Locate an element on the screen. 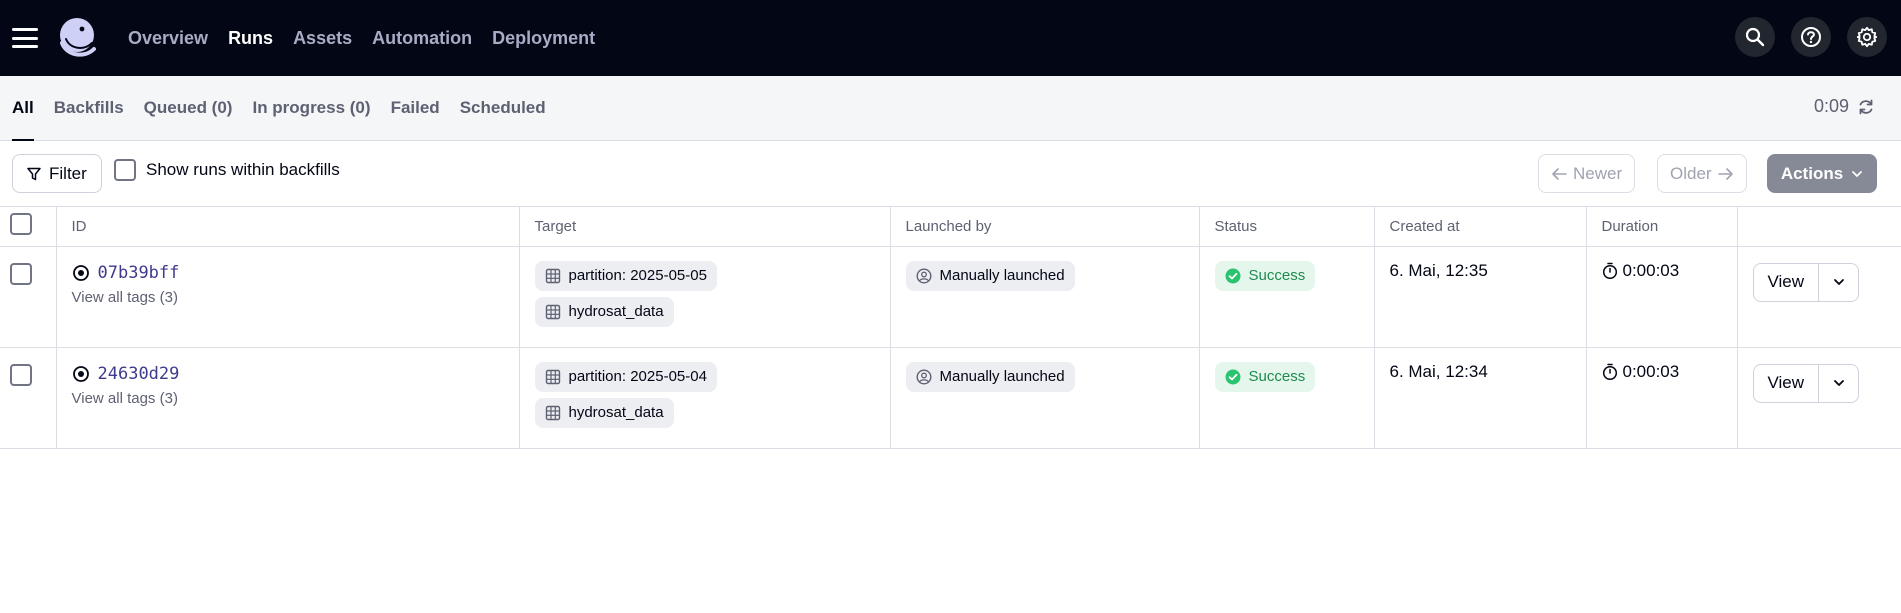 The image size is (1901, 613). nav-deployment: Deployment is located at coordinates (543, 38).